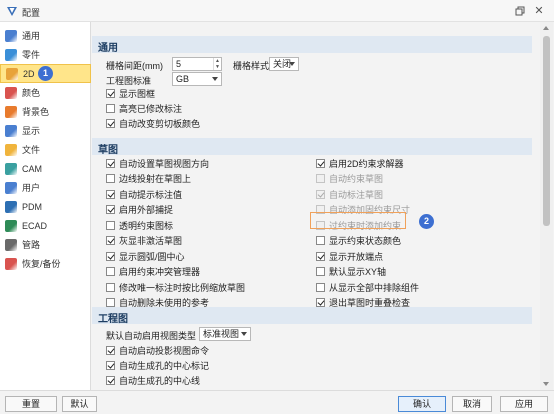 The height and width of the screenshot is (414, 554). I want to click on grid-spacing-spinner: ▲ ▼, so click(217, 64).